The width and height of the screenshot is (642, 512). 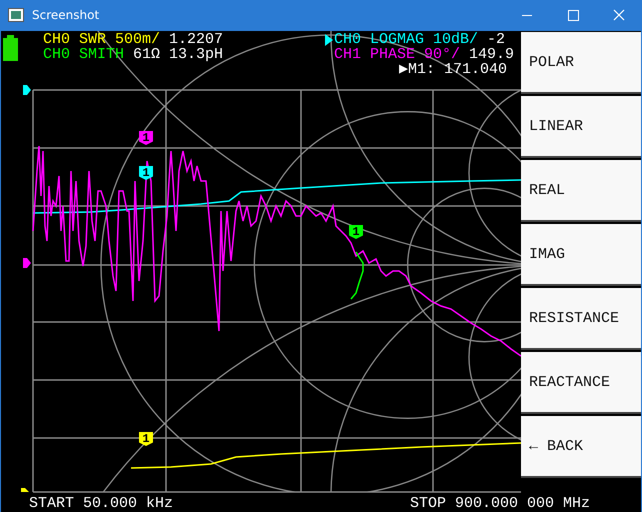 I want to click on menu-button: ← BACK, so click(x=581, y=447).